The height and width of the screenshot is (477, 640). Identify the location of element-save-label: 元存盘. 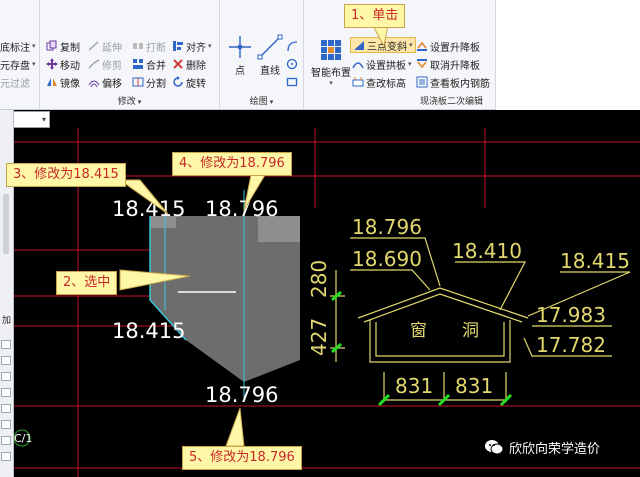
(15, 66).